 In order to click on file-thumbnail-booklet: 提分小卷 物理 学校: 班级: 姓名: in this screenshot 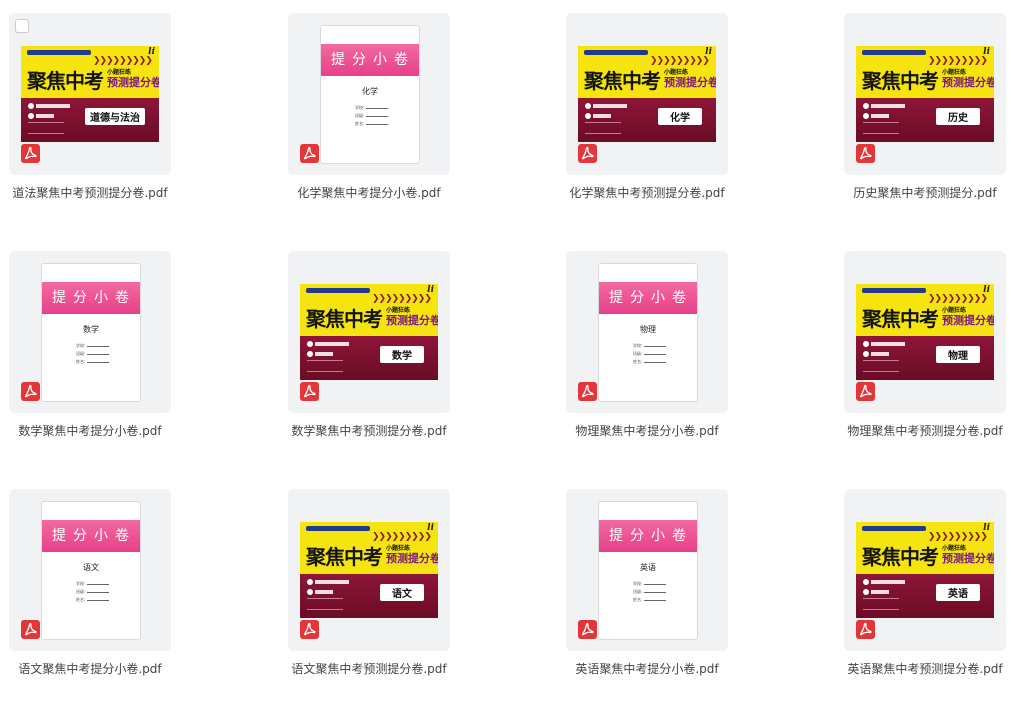, I will do `click(648, 332)`.